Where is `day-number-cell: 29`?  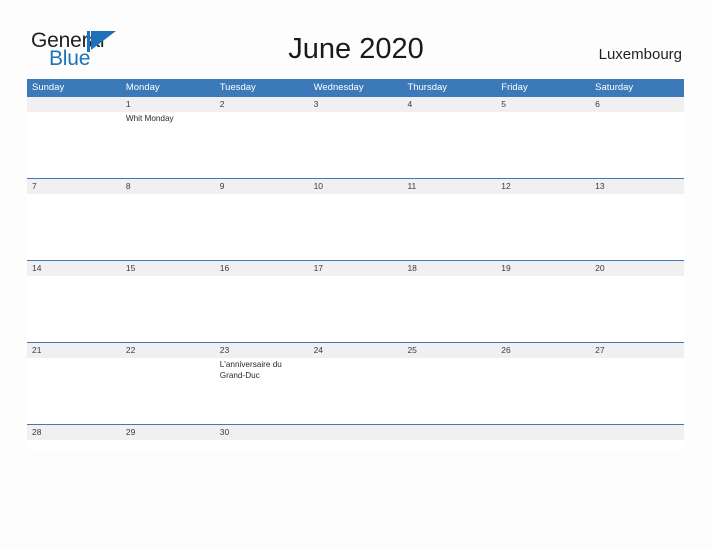 day-number-cell: 29 is located at coordinates (168, 432).